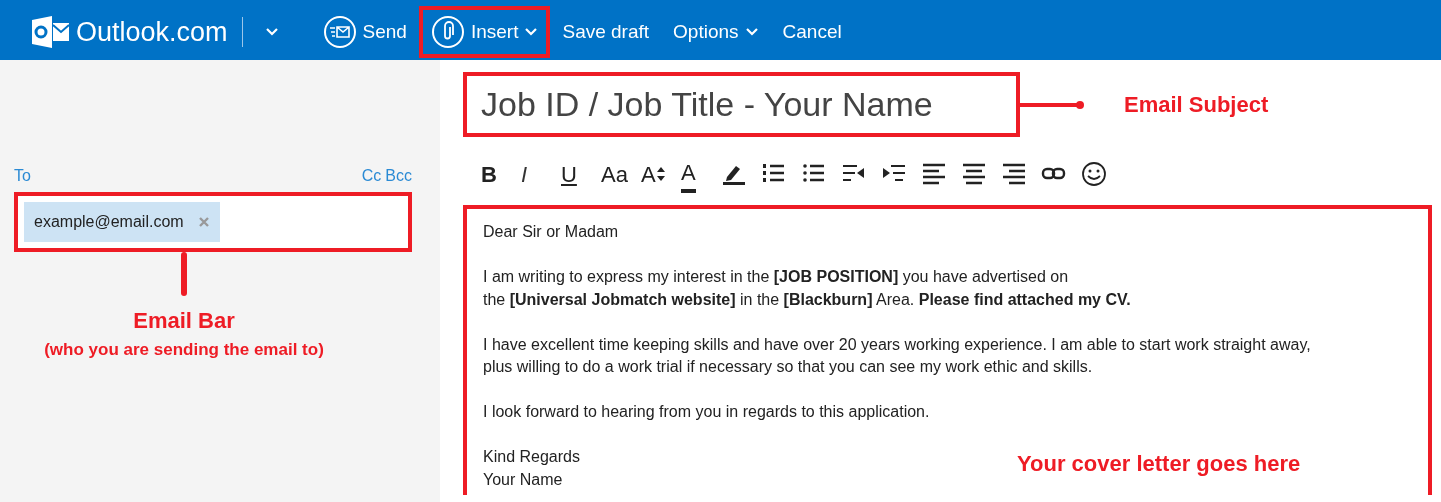 This screenshot has width=1441, height=502. I want to click on font-size-button: A, so click(661, 174).